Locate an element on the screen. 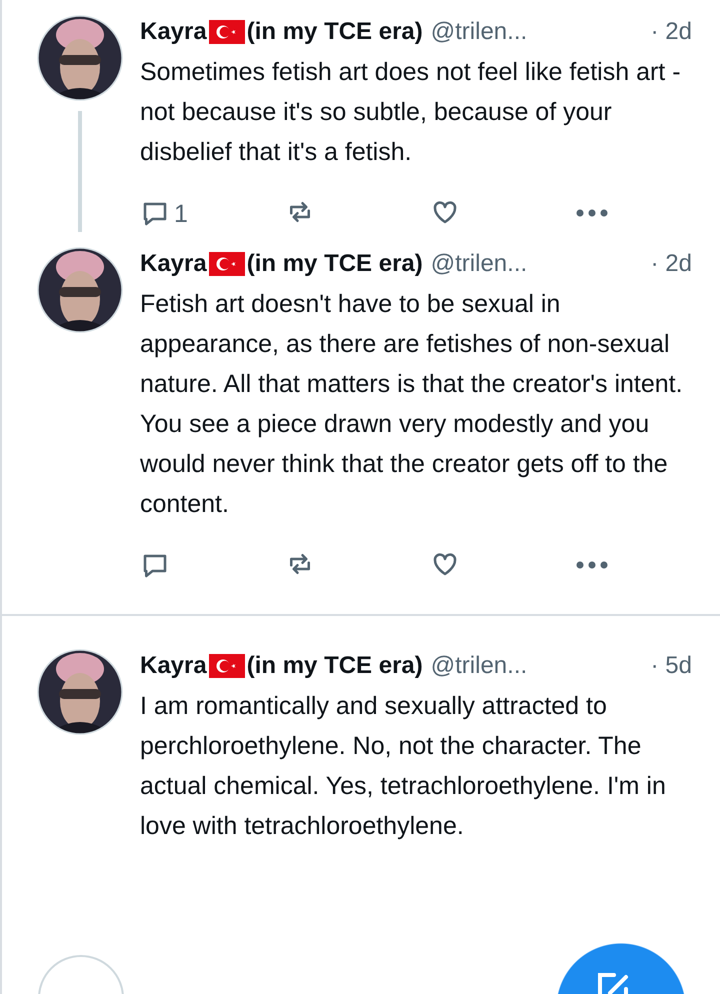 This screenshot has width=720, height=994. post-time: · 5d is located at coordinates (671, 666).